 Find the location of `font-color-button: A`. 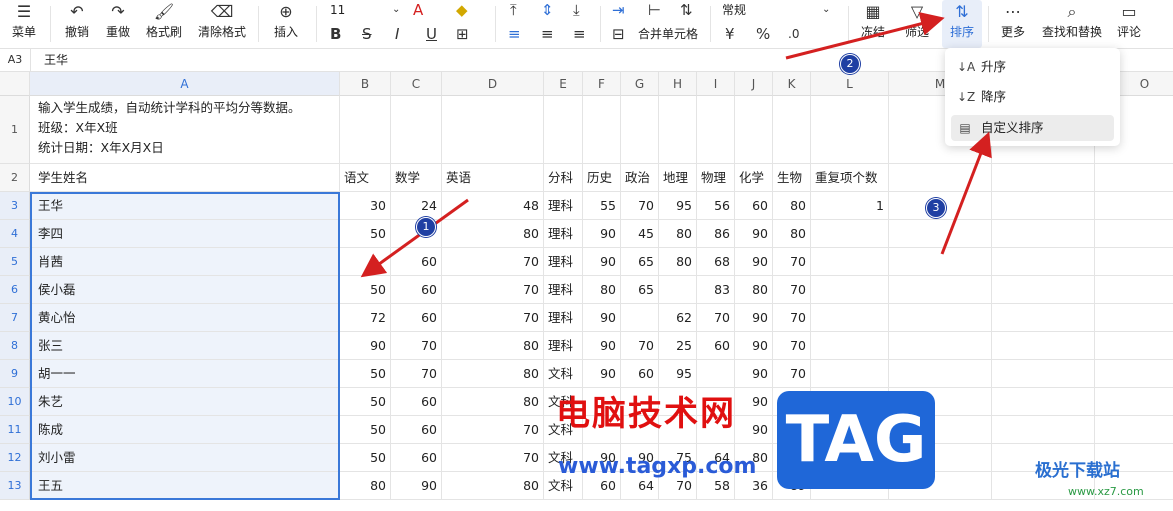

font-color-button: A is located at coordinates (418, 10).